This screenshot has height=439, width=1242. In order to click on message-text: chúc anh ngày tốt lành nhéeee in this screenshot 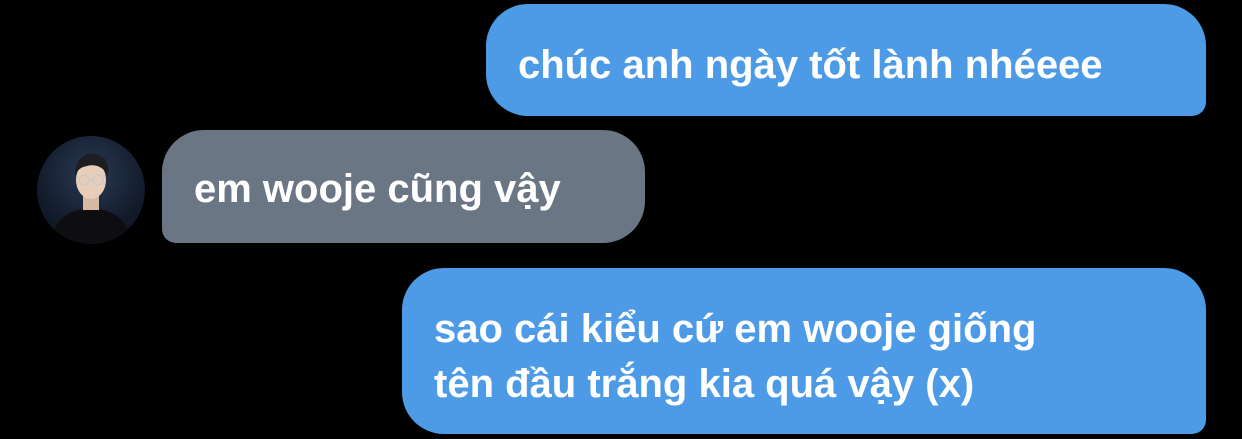, I will do `click(810, 65)`.